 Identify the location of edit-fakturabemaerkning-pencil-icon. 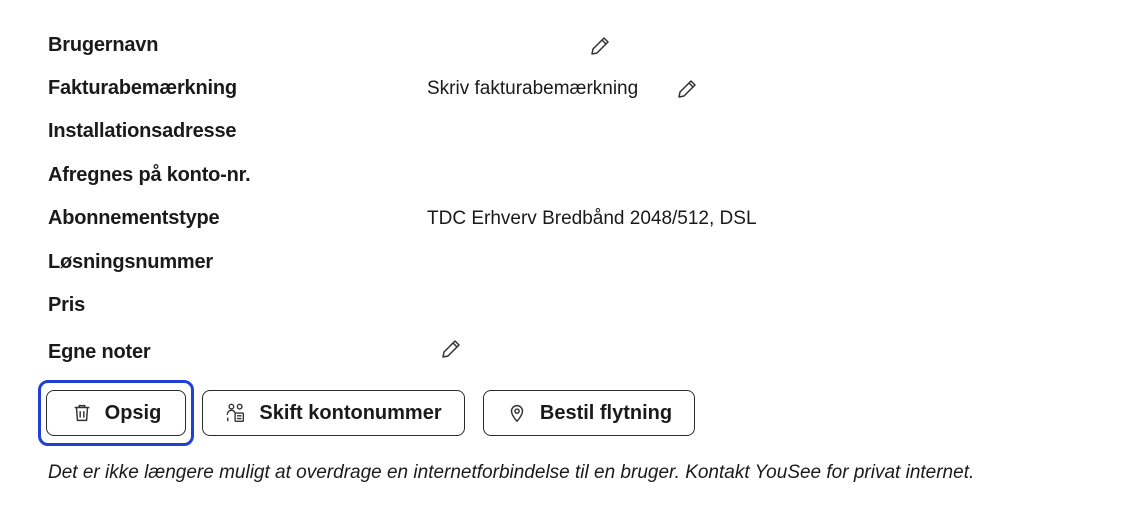
(687, 89).